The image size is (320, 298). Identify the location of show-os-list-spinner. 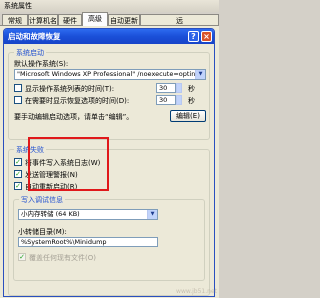
(179, 88).